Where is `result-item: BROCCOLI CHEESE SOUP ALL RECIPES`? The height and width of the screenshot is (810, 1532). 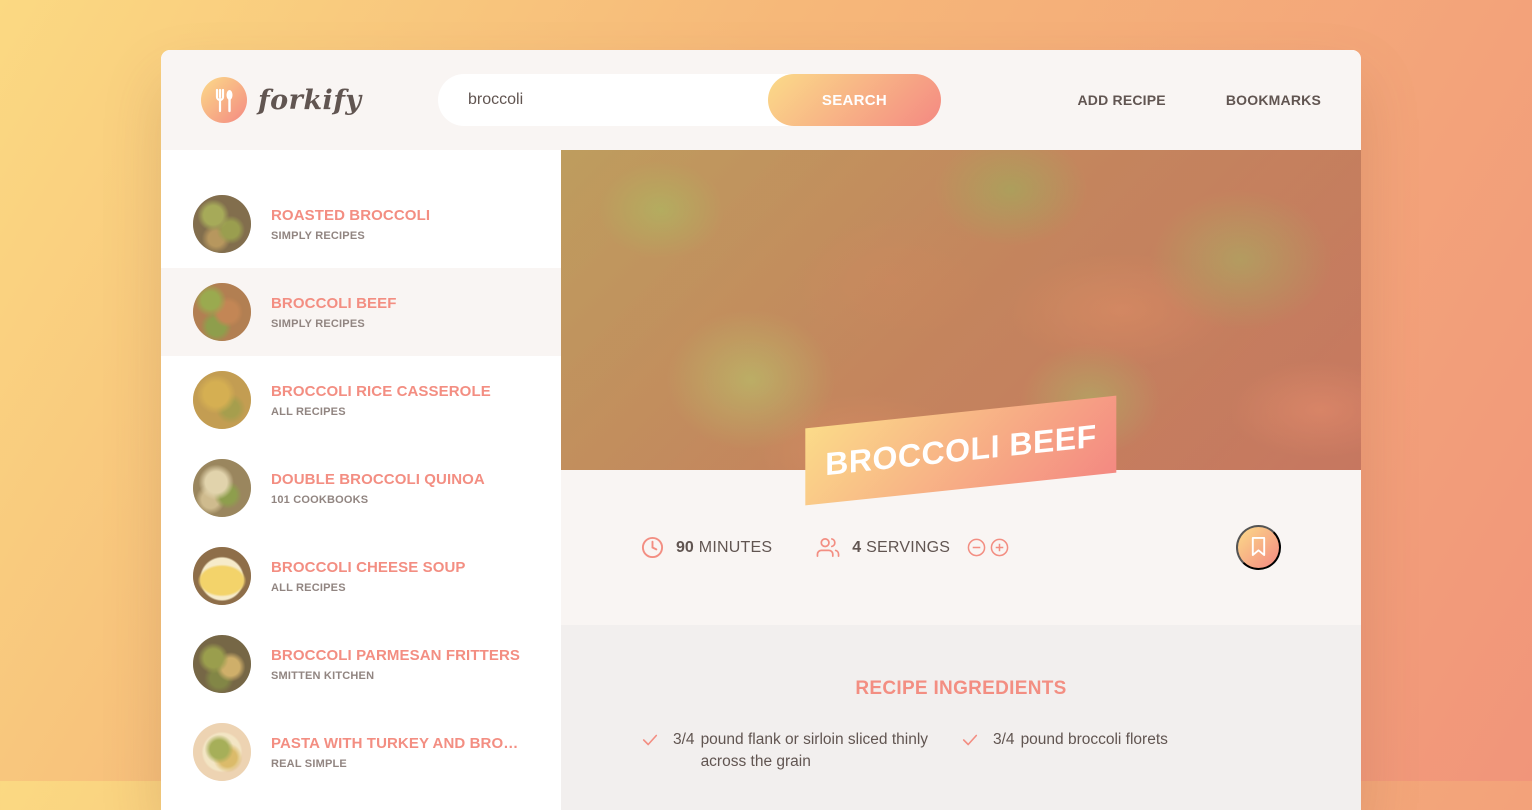 result-item: BROCCOLI CHEESE SOUP ALL RECIPES is located at coordinates (361, 576).